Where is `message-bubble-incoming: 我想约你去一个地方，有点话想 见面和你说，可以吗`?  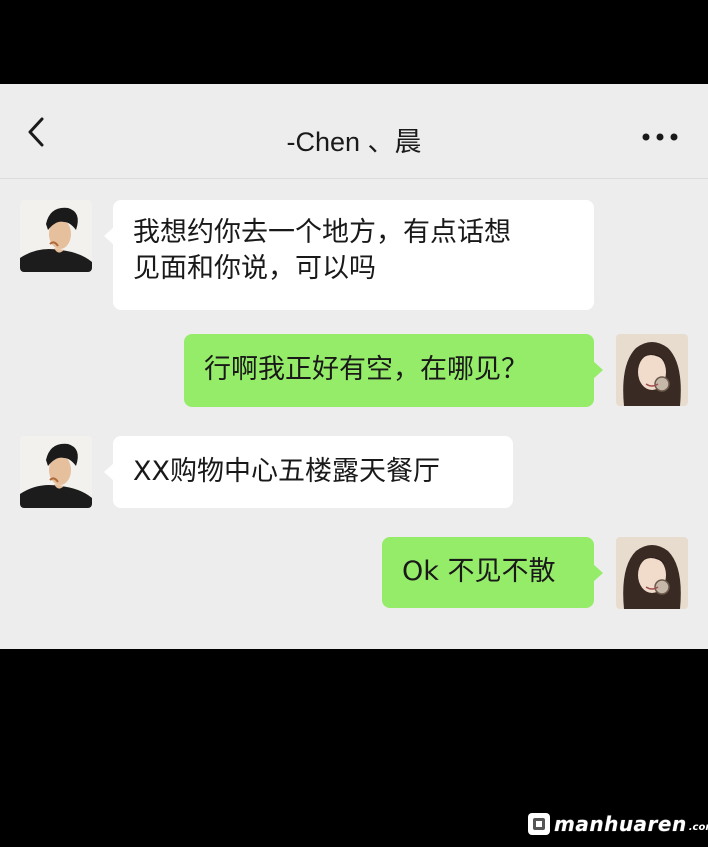
message-bubble-incoming: 我想约你去一个地方，有点话想 见面和你说，可以吗 is located at coordinates (349, 255).